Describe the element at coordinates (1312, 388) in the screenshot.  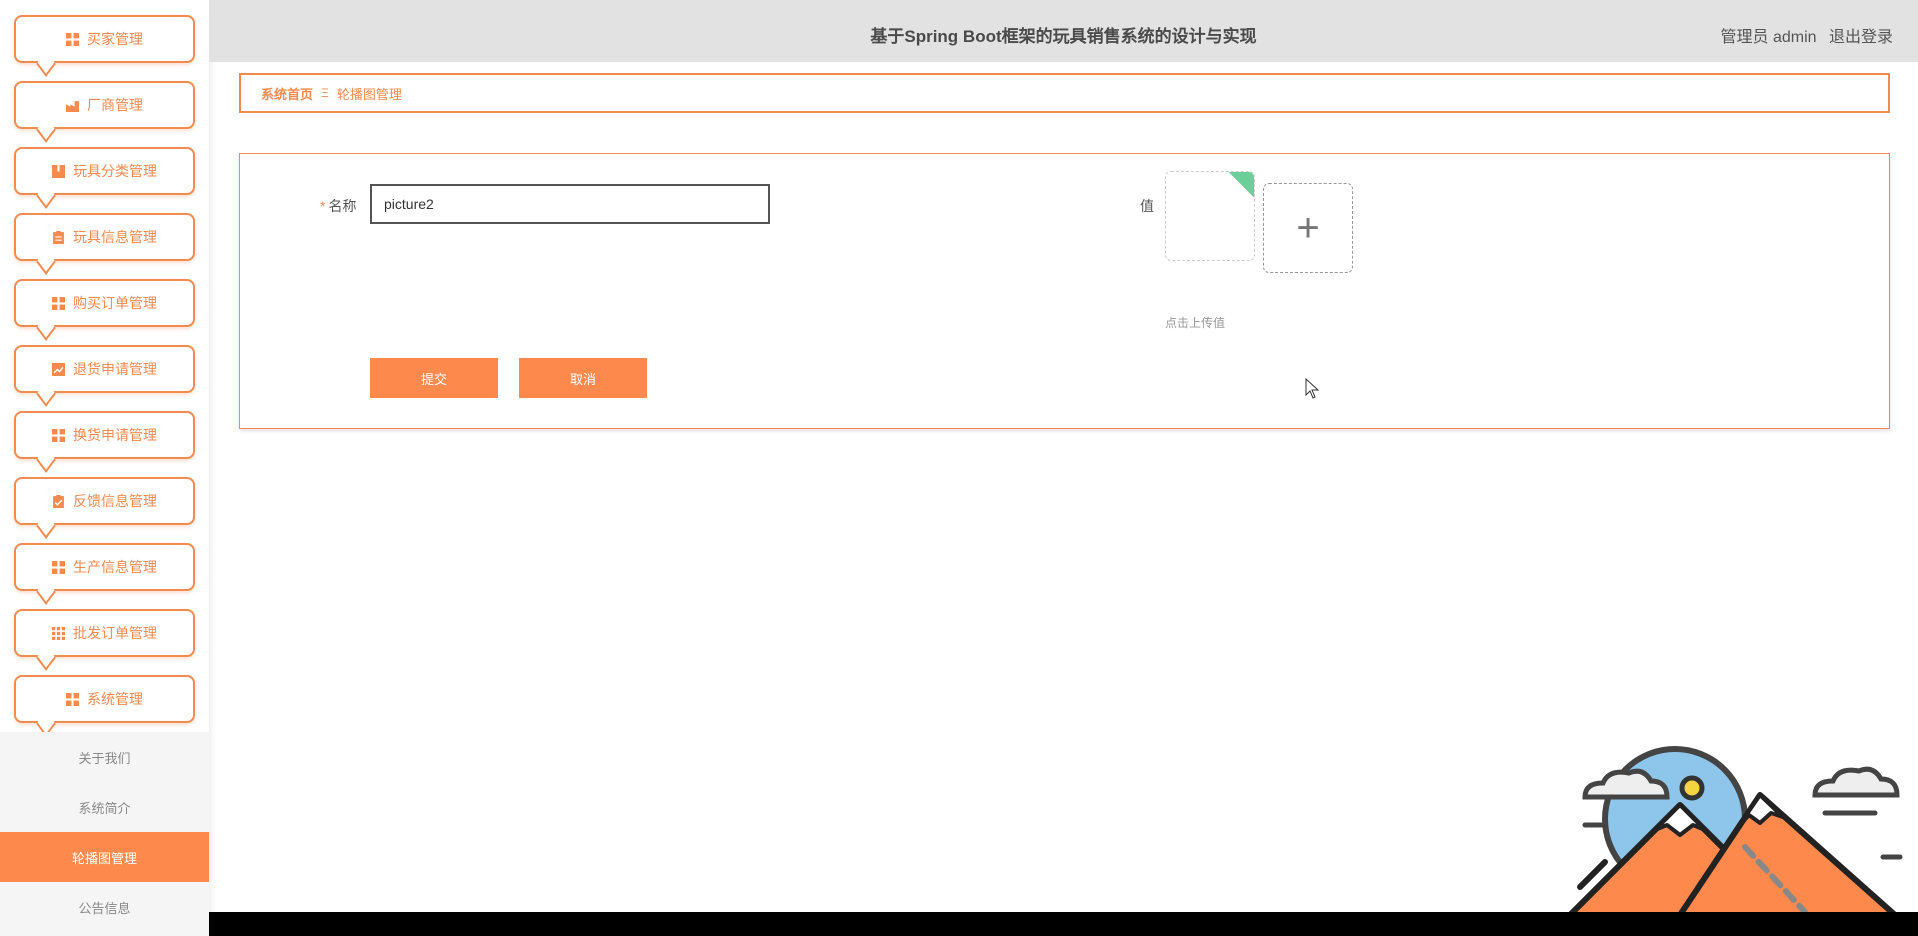
I see `mouse-cursor-icon` at that location.